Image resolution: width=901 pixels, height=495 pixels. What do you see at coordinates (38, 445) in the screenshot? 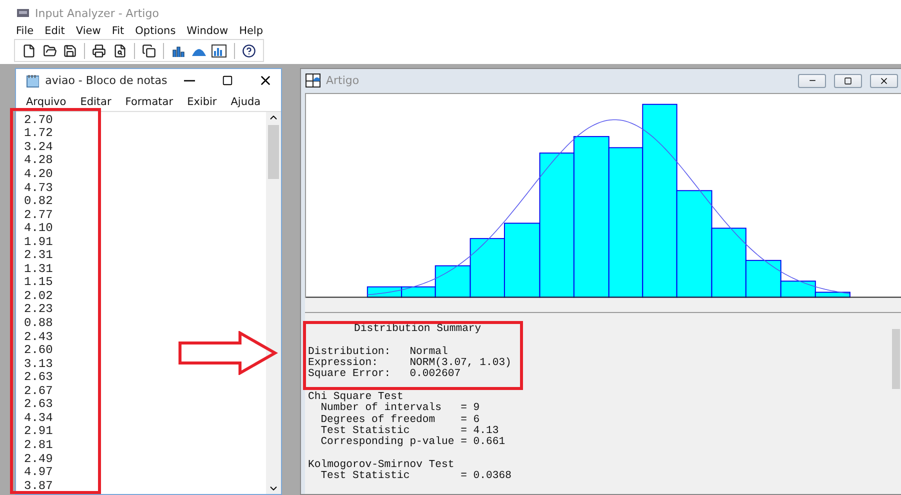
I see `text-line: 2.81` at bounding box center [38, 445].